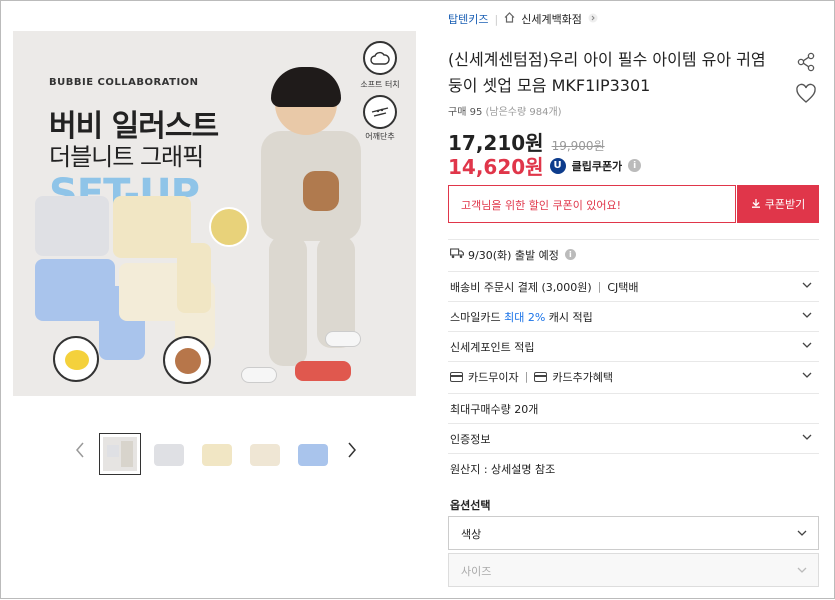 The height and width of the screenshot is (600, 835). I want to click on card-benefit-row: 카드무이자 | 카드추가혜택, so click(633, 376).